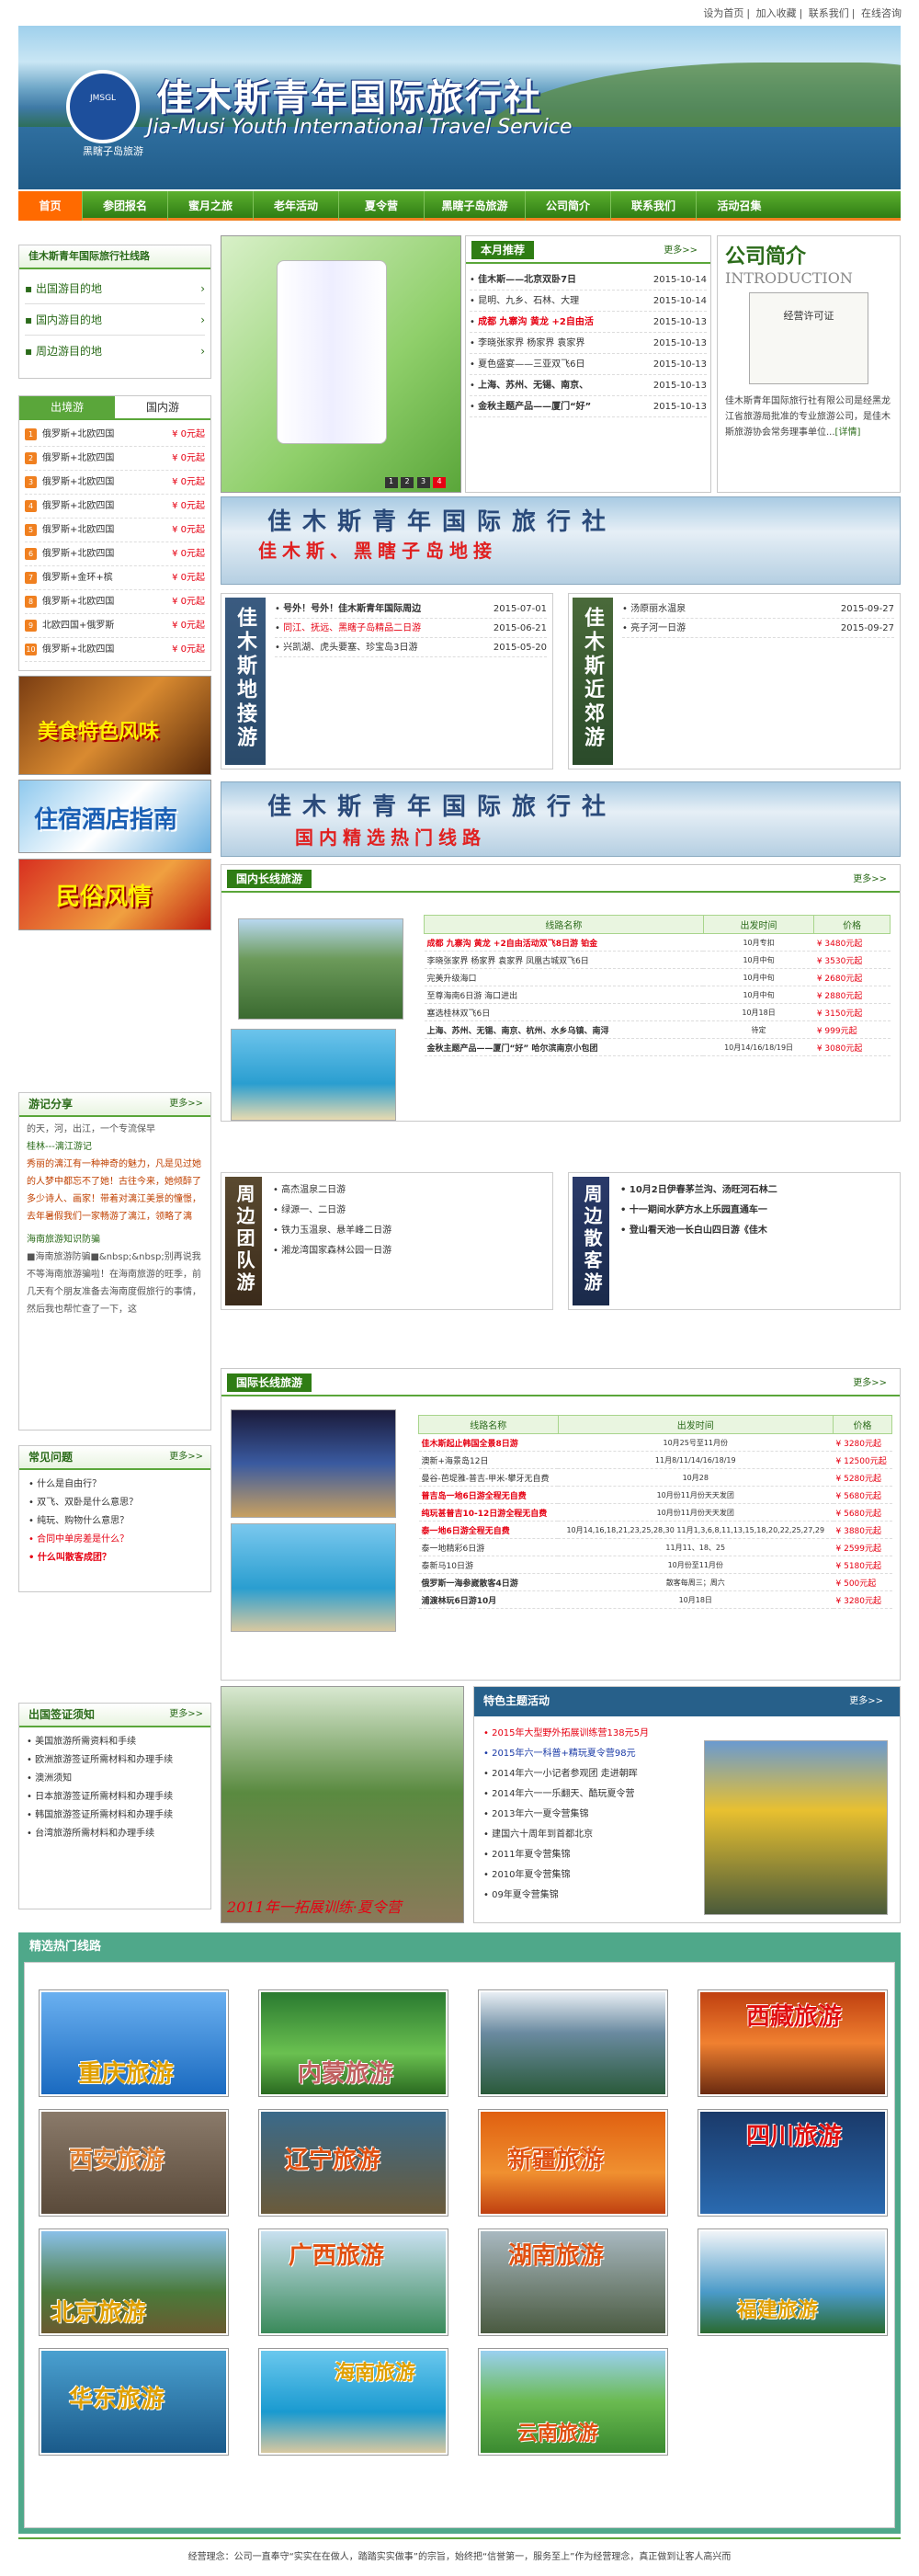 This screenshot has height=2576, width=919. Describe the element at coordinates (353, 2402) in the screenshot. I see `tile-hainan: 海南旅游` at that location.